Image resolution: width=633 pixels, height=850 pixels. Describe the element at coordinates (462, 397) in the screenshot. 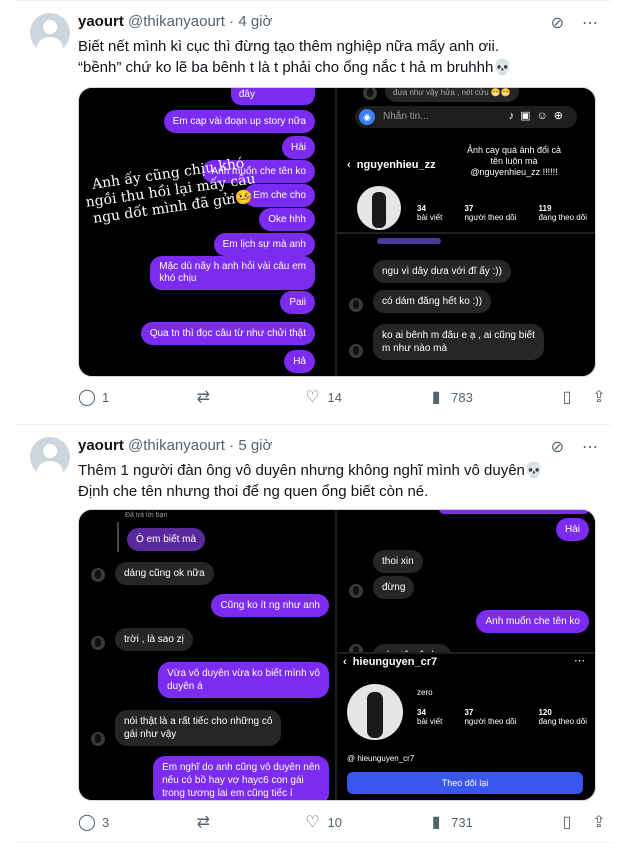

I see `view-count: 783` at that location.